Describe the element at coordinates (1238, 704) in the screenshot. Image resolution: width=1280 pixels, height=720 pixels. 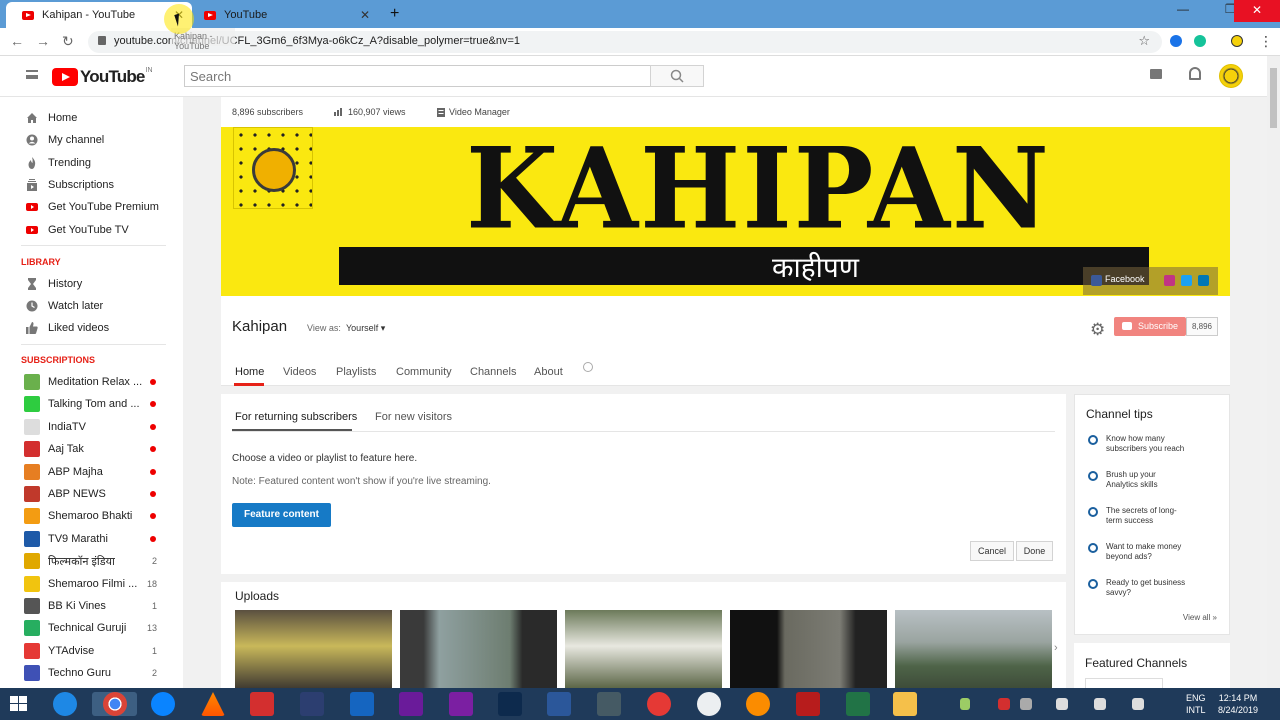
I see `system-clock: 12:14 PM 8/24/2019` at that location.